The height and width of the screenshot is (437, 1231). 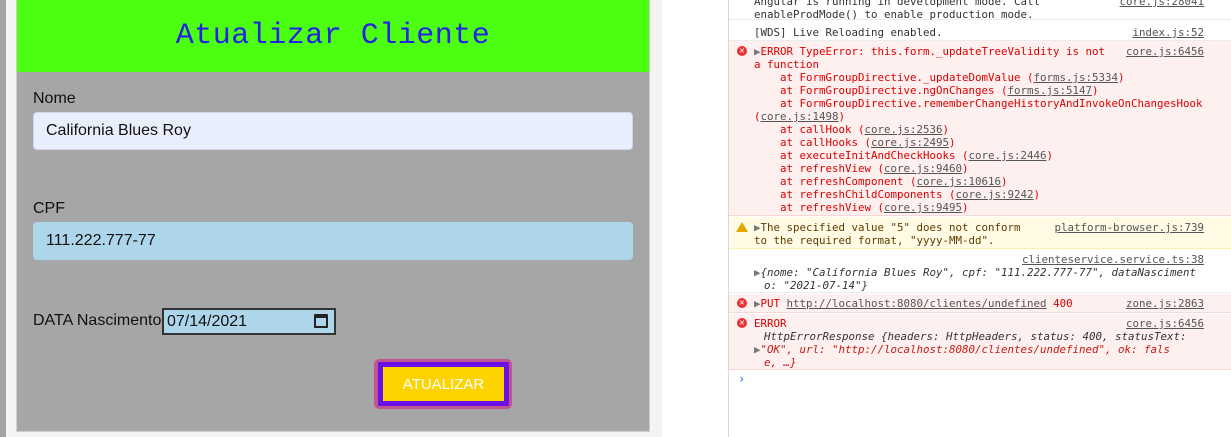 I want to click on data-nascimento-input: 07/14/2021, so click(x=249, y=321).